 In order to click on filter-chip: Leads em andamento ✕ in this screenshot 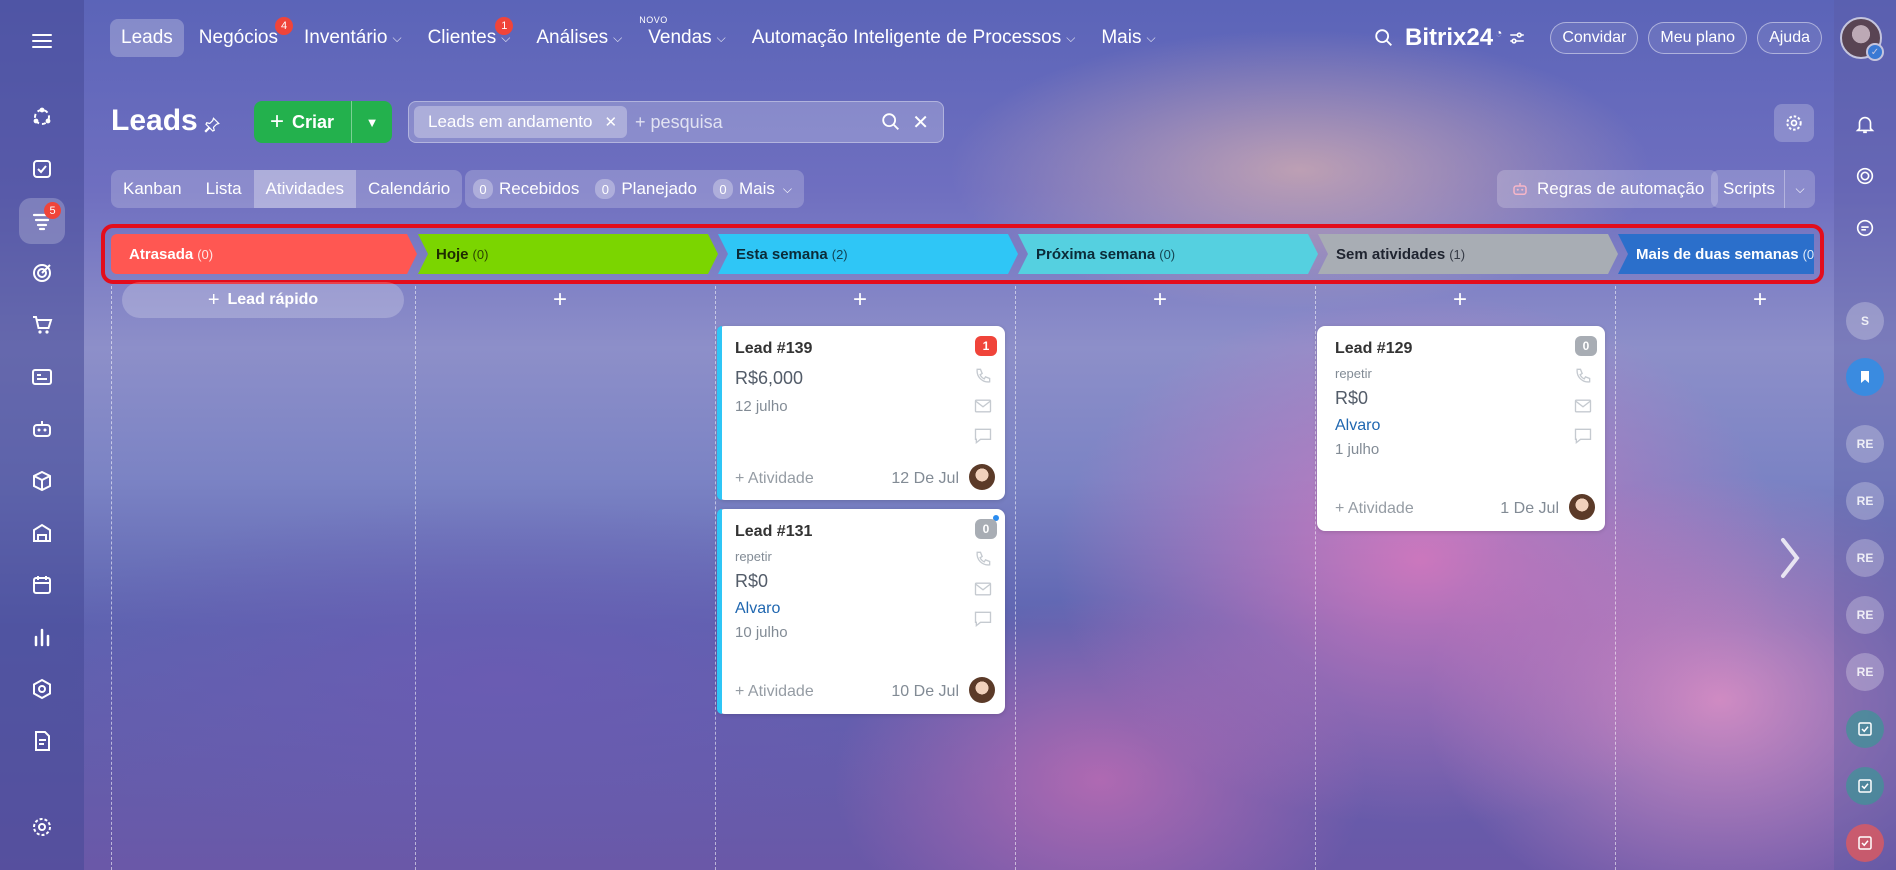, I will do `click(521, 122)`.